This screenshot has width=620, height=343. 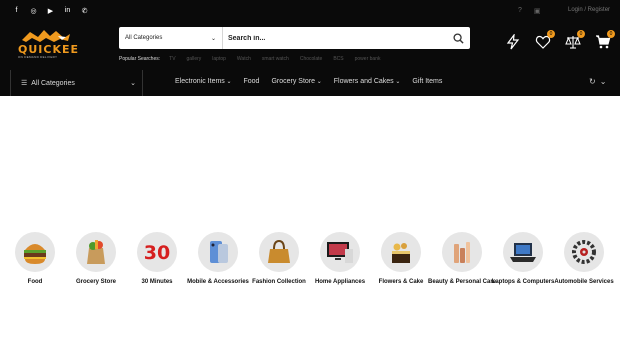 I want to click on compare-button: 0, so click(x=575, y=40).